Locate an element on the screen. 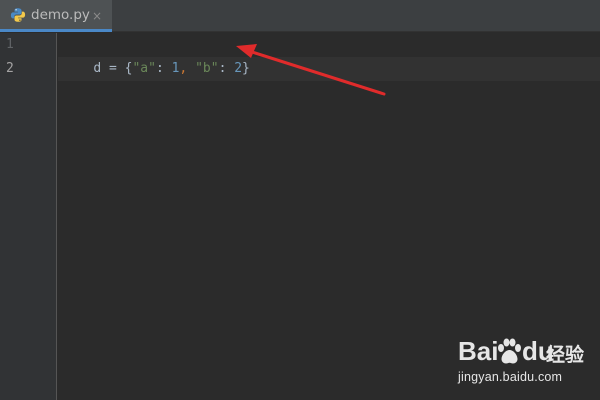 This screenshot has width=600, height=400. line-number-1: 1 is located at coordinates (10, 44).